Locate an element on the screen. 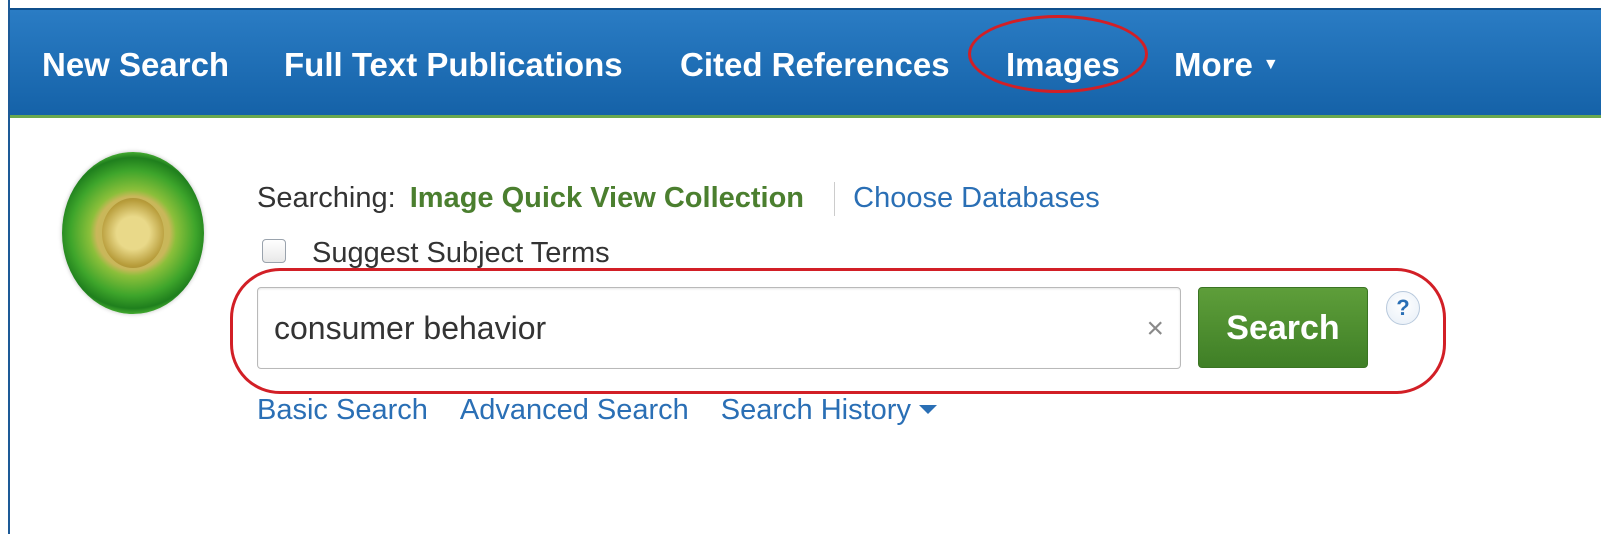 Image resolution: width=1601 pixels, height=534 pixels. nav-images: Images is located at coordinates (1063, 63).